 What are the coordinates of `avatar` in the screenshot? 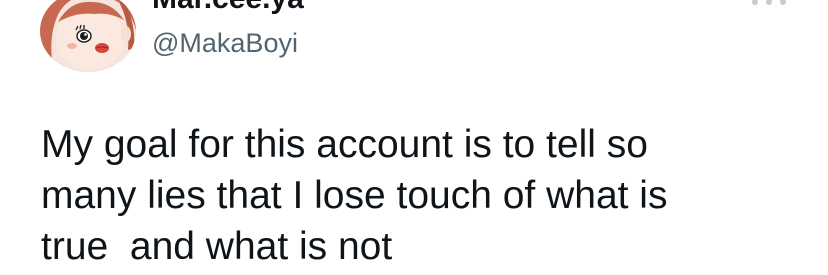 It's located at (88, 36).